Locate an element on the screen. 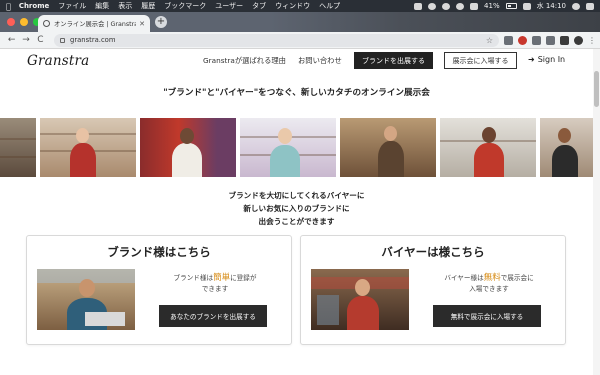  close-icon: ✕ is located at coordinates (142, 24).